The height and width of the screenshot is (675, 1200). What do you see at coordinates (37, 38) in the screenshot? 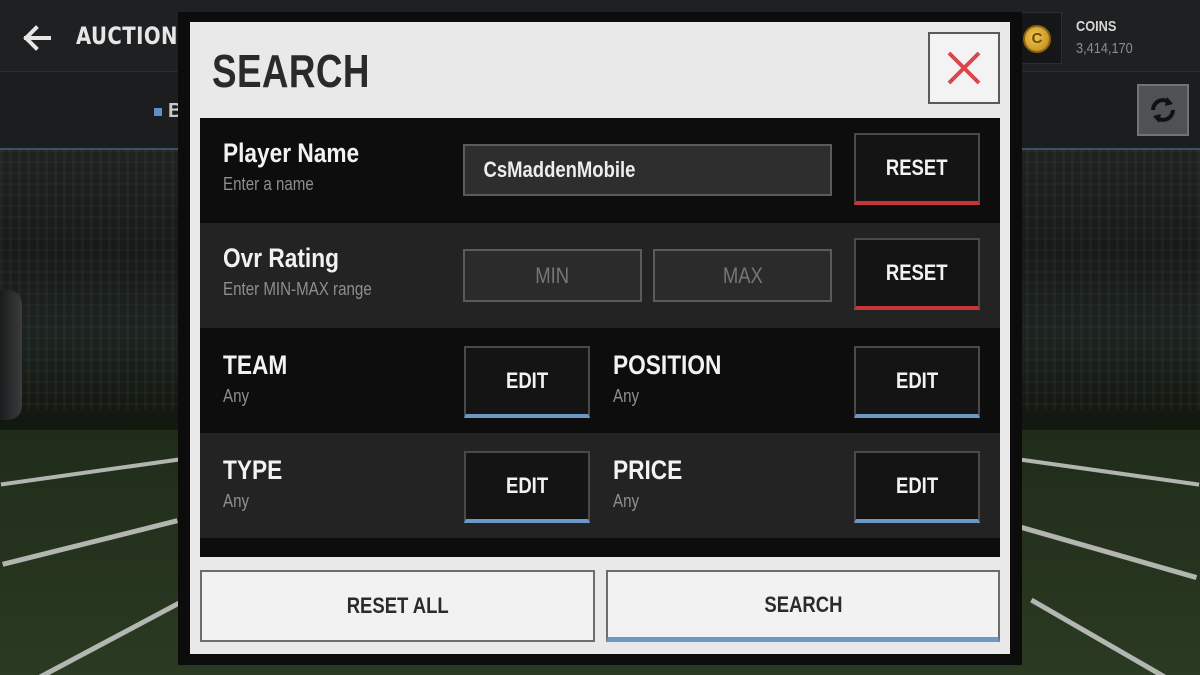
I see `back-arrow-icon` at bounding box center [37, 38].